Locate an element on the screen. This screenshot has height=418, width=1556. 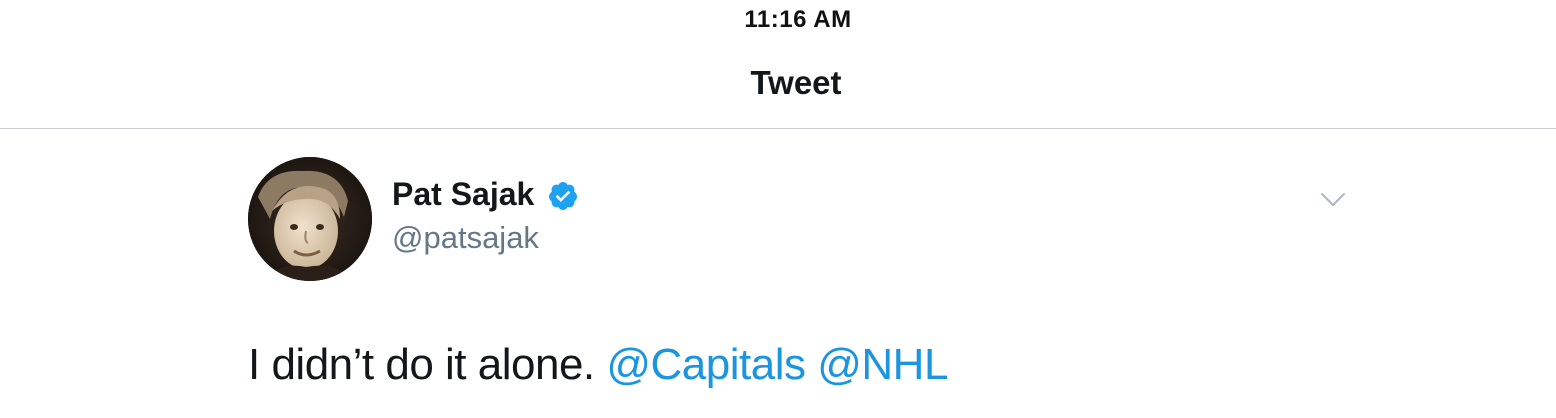
author-display-name: Pat Sajak is located at coordinates (463, 194).